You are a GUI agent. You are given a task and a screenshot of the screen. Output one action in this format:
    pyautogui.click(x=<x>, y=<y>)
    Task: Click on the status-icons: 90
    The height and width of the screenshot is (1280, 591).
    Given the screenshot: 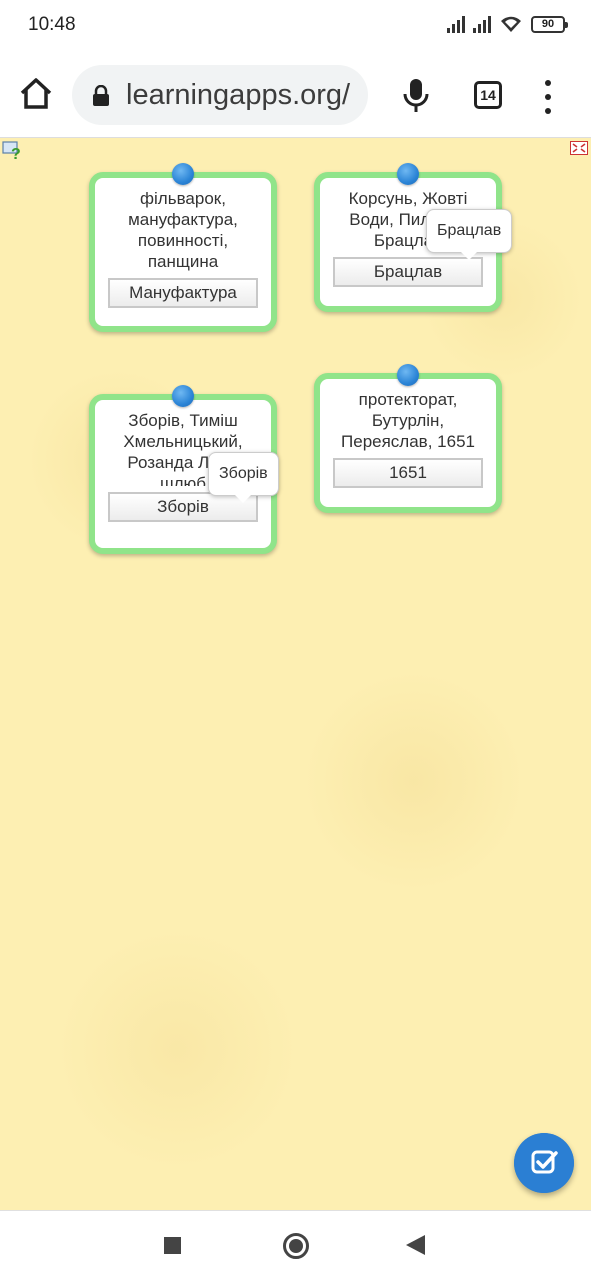 What is the action you would take?
    pyautogui.click(x=507, y=24)
    